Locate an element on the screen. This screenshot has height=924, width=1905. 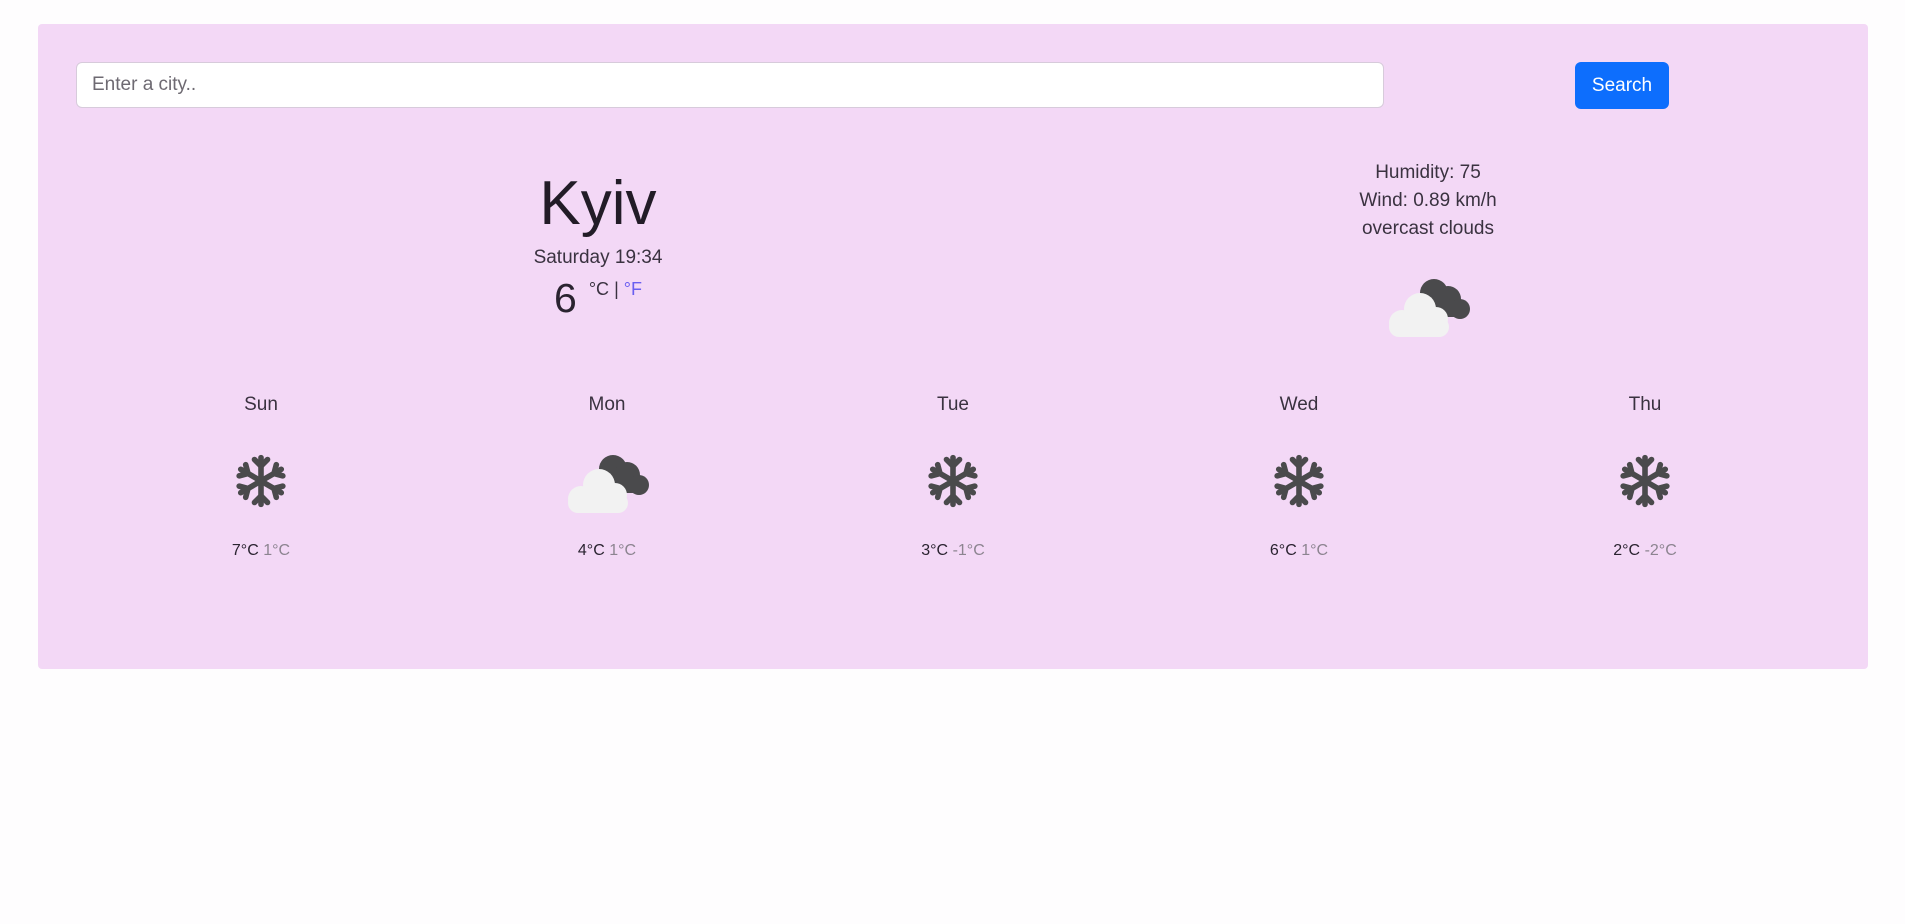
current-weather: Kyiv Saturday 19:34 6 °C | °F is located at coordinates (598, 245).